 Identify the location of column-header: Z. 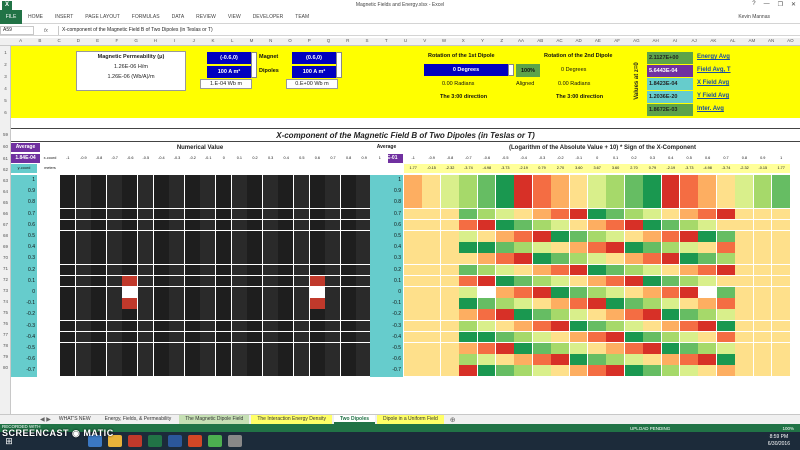
(501, 40).